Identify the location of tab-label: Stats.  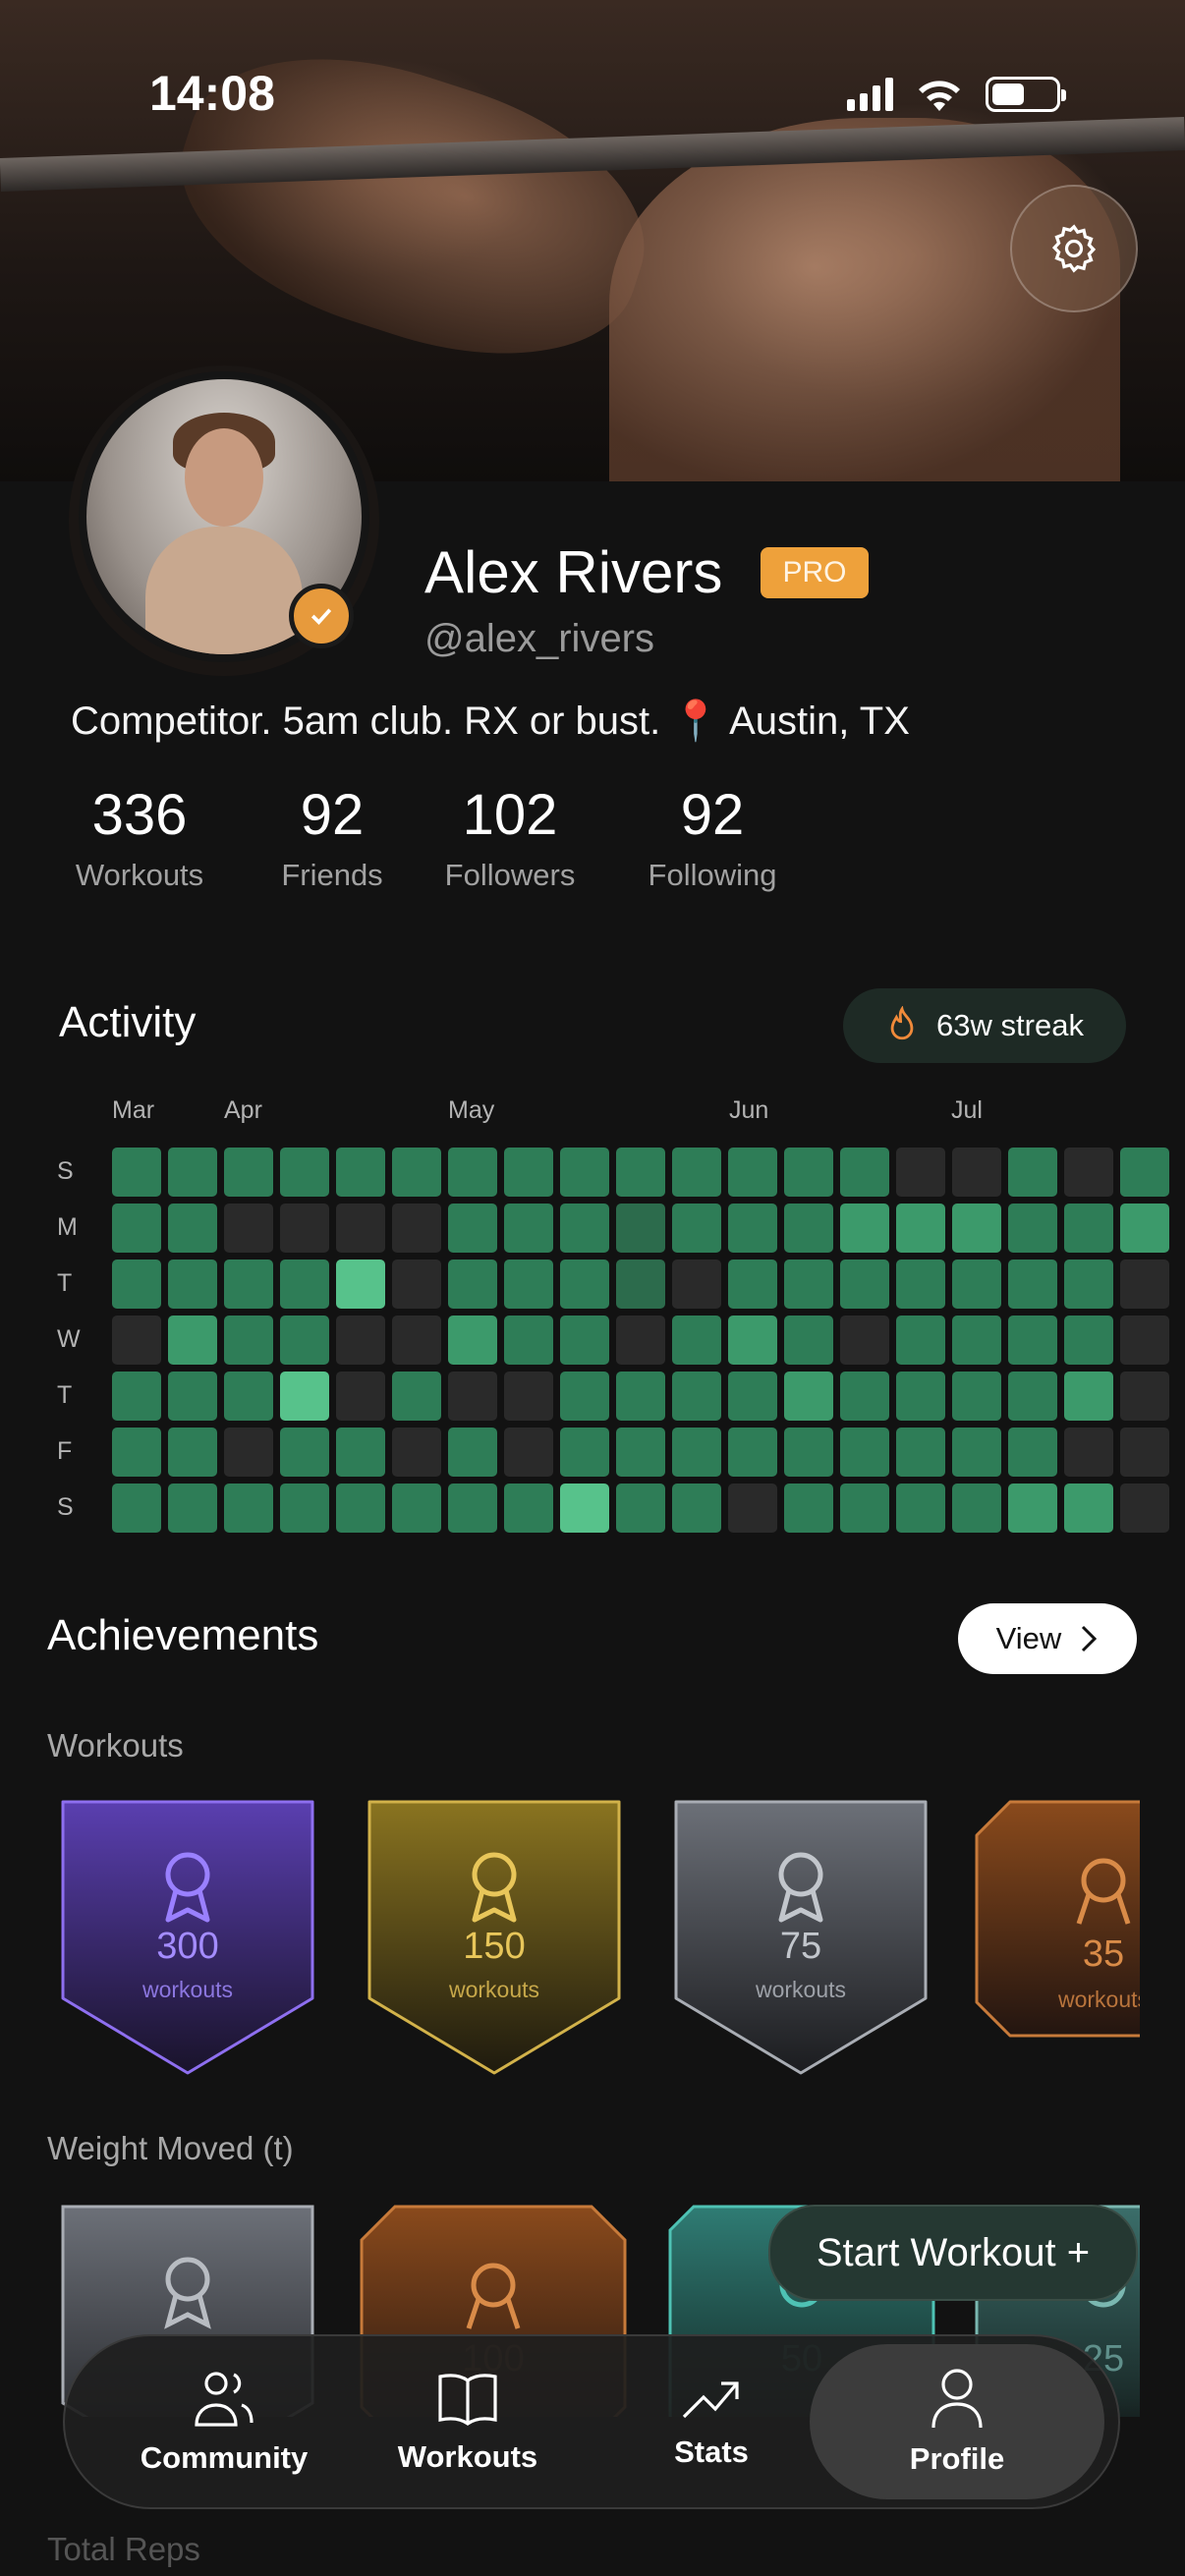
(712, 2452).